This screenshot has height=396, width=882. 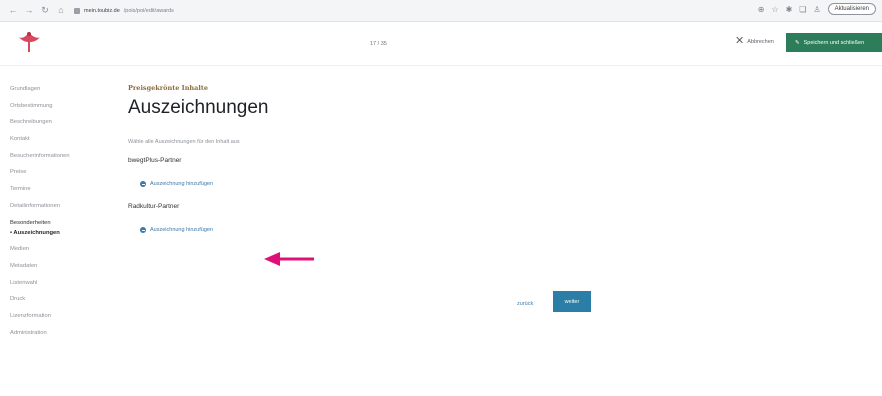 I want to click on sidebar-item-lizenzformation: Lizenzformation, so click(x=60, y=319).